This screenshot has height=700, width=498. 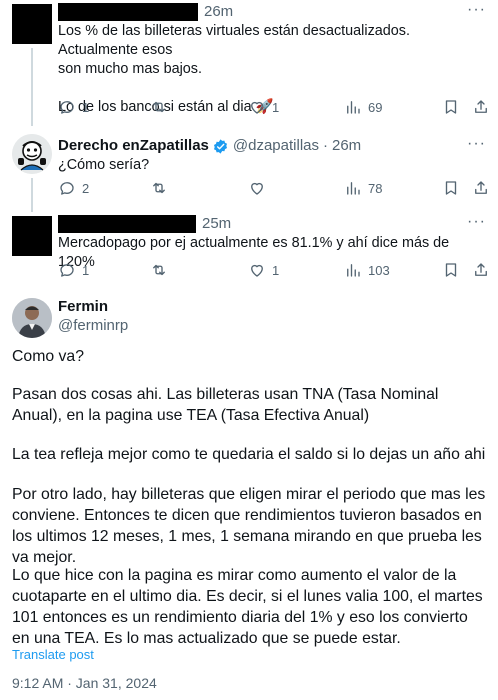 I want to click on cartoon-avatar-icon, so click(x=32, y=154).